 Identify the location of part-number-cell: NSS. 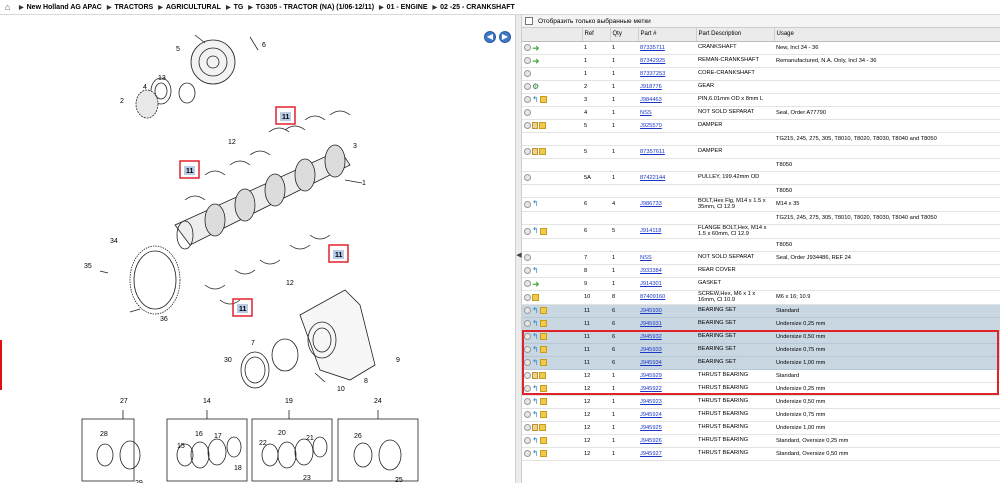
(667, 113).